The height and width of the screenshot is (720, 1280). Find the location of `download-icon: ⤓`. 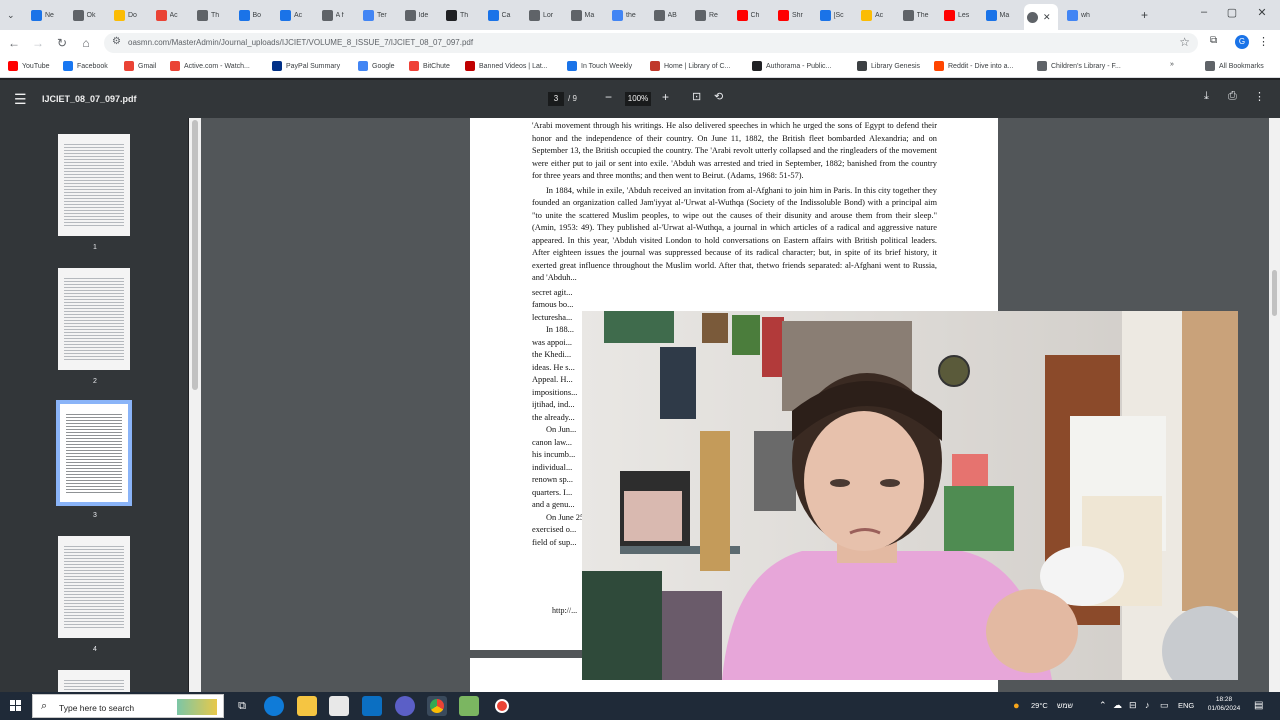

download-icon: ⤓ is located at coordinates (1206, 96).